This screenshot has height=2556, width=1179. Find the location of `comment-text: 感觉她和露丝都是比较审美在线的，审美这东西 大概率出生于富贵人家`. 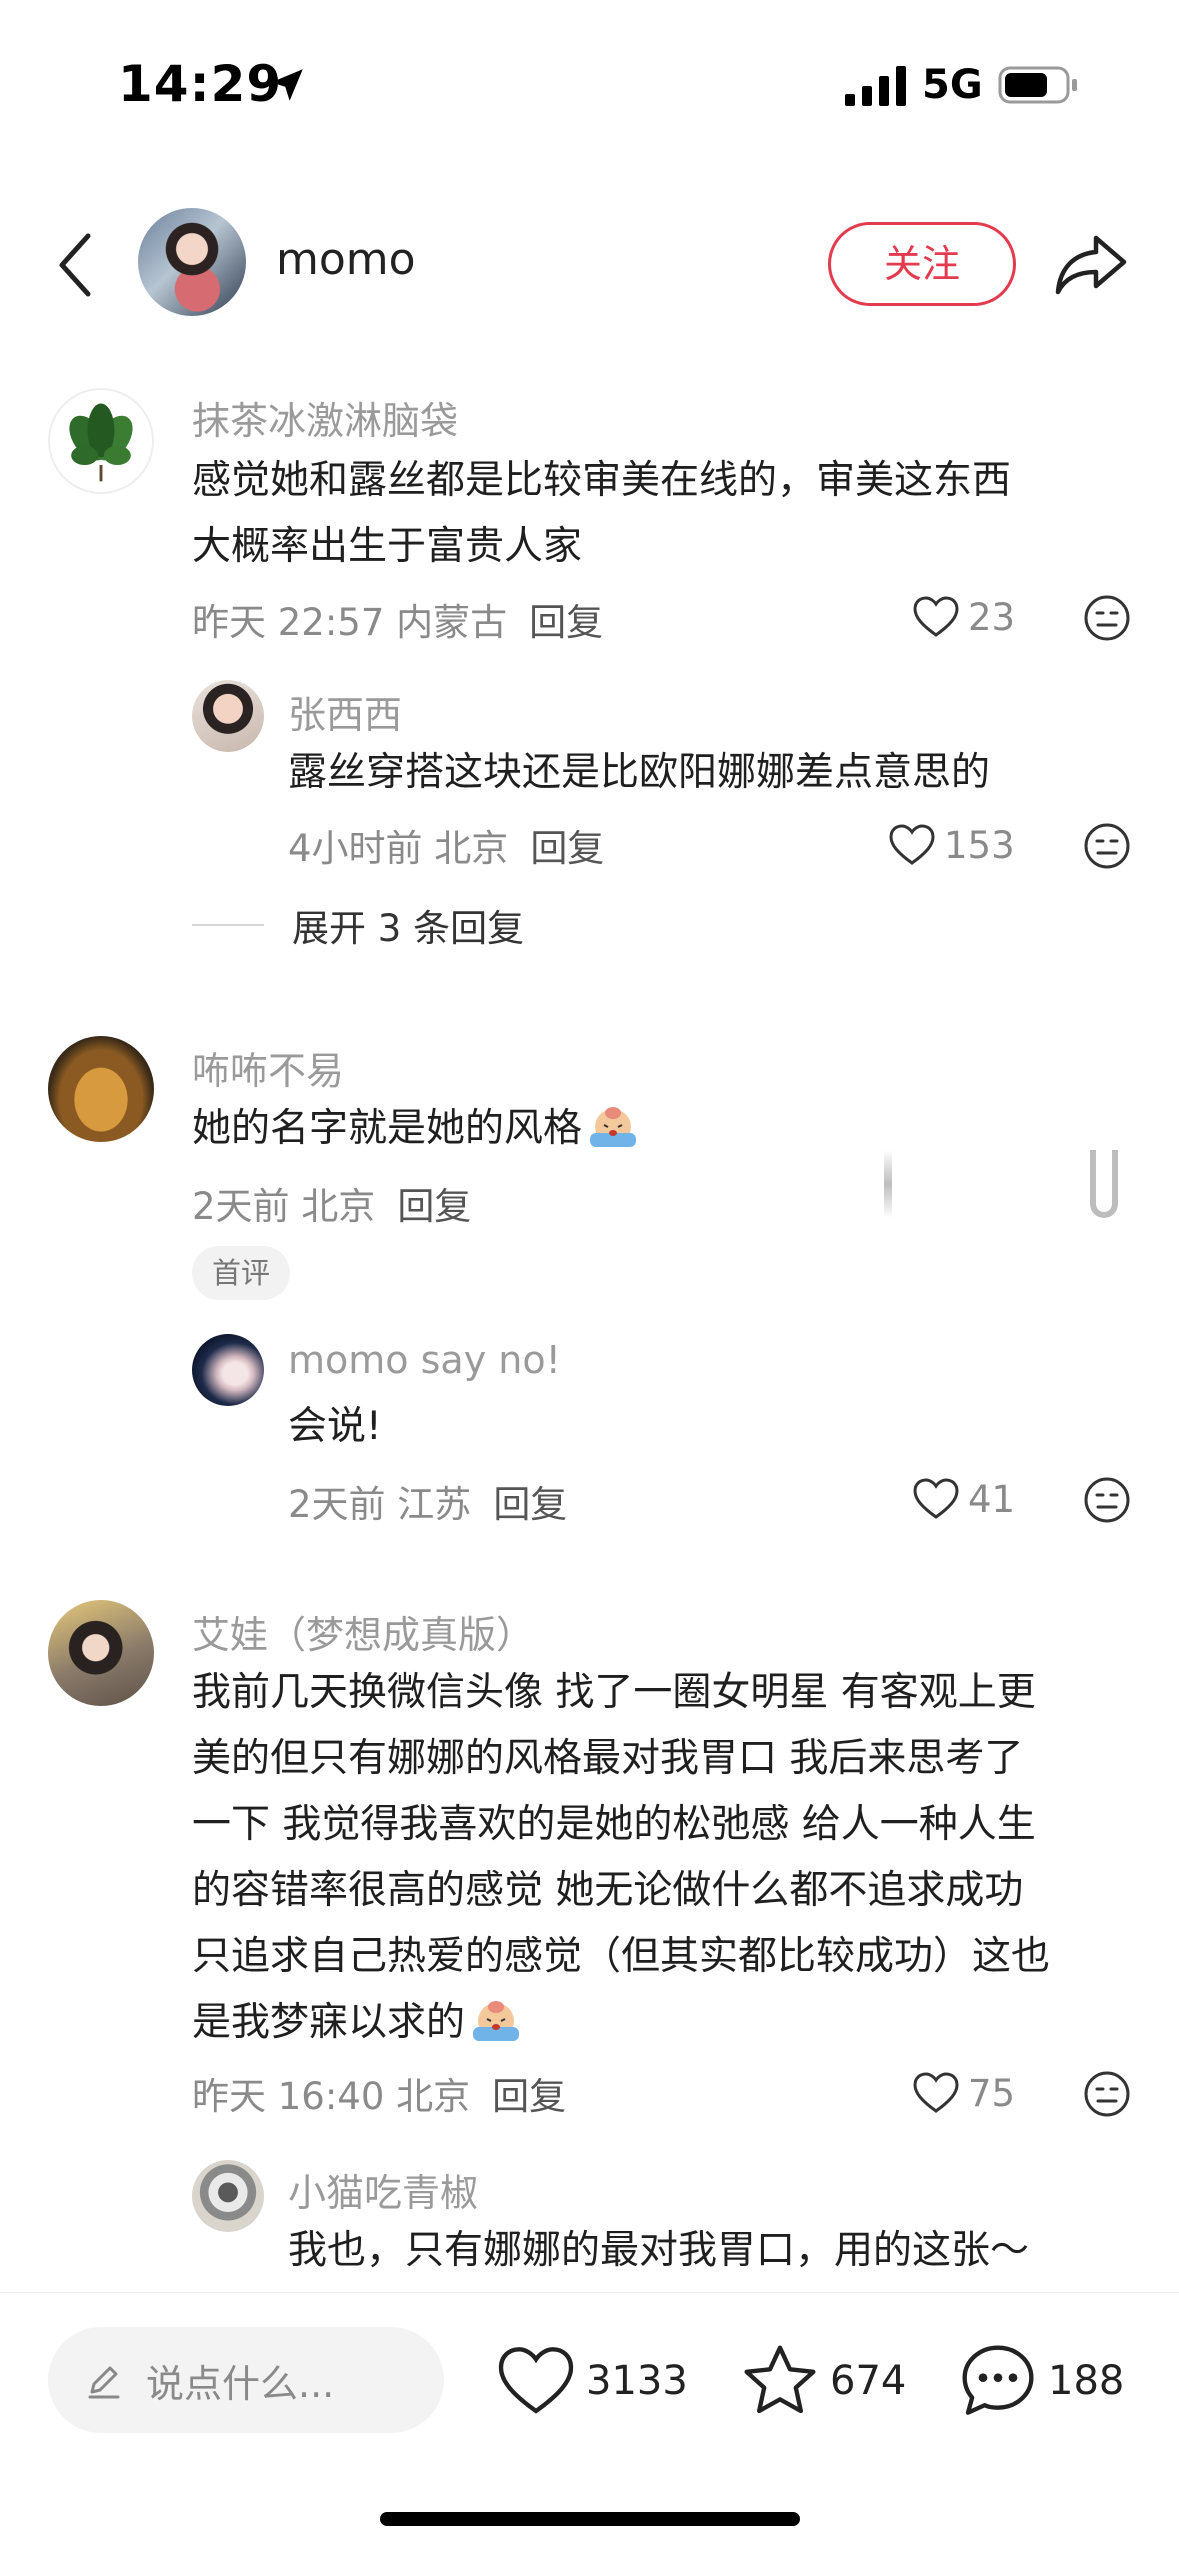

comment-text: 感觉她和露丝都是比较审美在线的，审美这东西 大概率出生于富贵人家 is located at coordinates (601, 514).